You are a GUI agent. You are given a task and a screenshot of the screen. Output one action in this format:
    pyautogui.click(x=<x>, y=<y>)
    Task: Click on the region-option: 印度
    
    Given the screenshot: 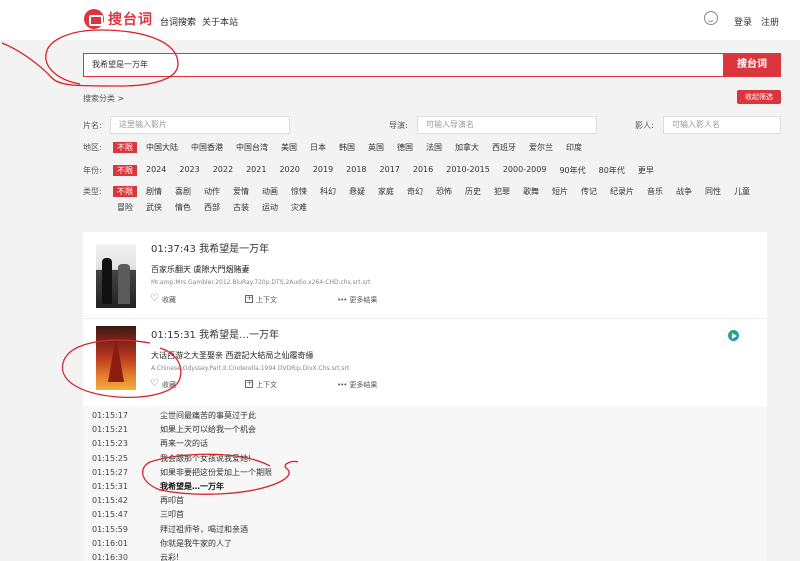 What is the action you would take?
    pyautogui.click(x=574, y=147)
    